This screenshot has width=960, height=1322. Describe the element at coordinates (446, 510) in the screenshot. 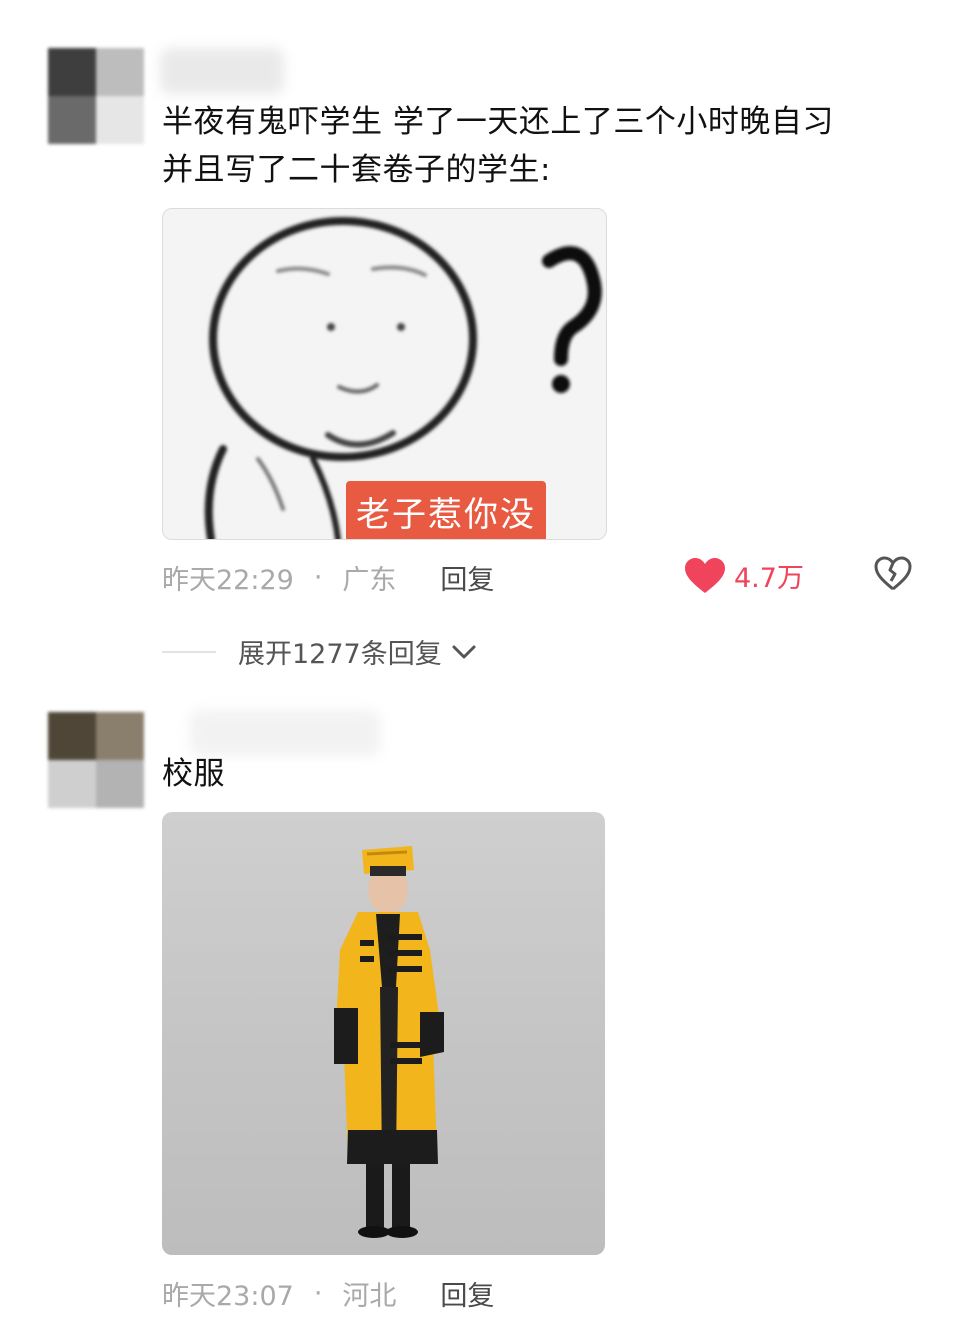

I see `meme-caption: 老子惹你没` at that location.